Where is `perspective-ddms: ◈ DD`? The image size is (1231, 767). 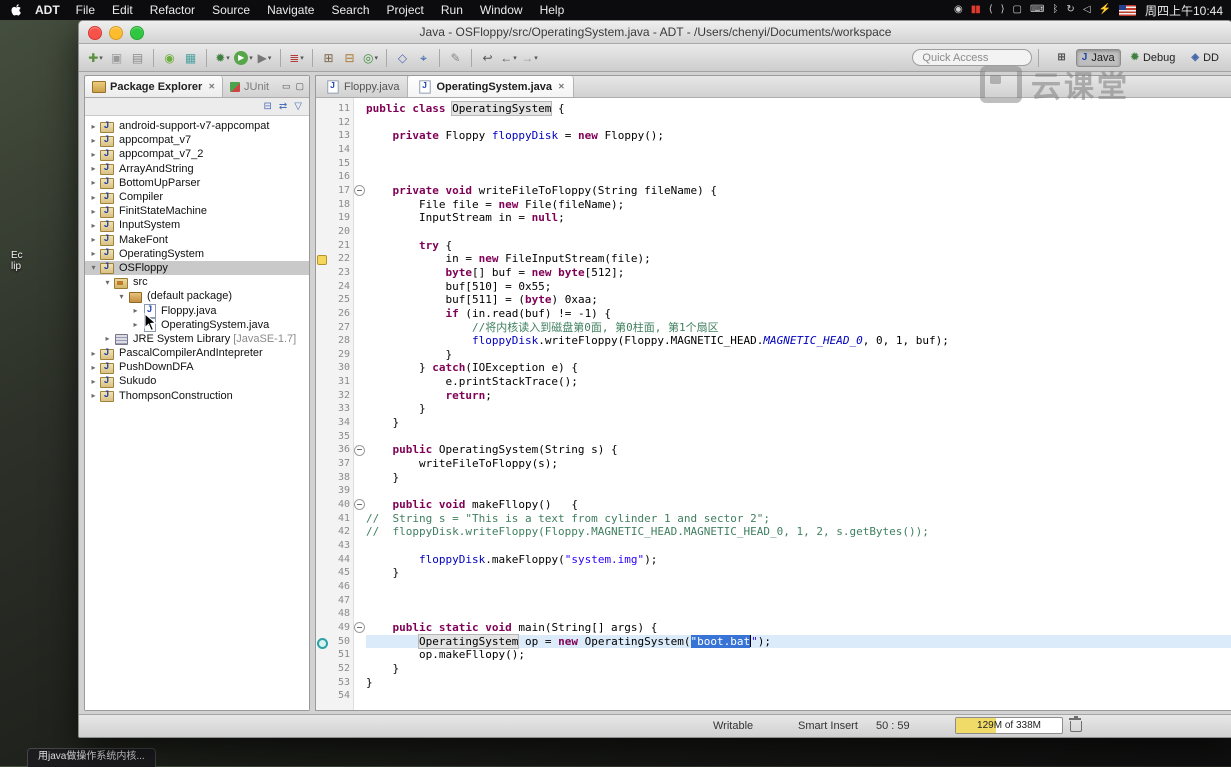
perspective-ddms: ◈ DD is located at coordinates (1205, 58).